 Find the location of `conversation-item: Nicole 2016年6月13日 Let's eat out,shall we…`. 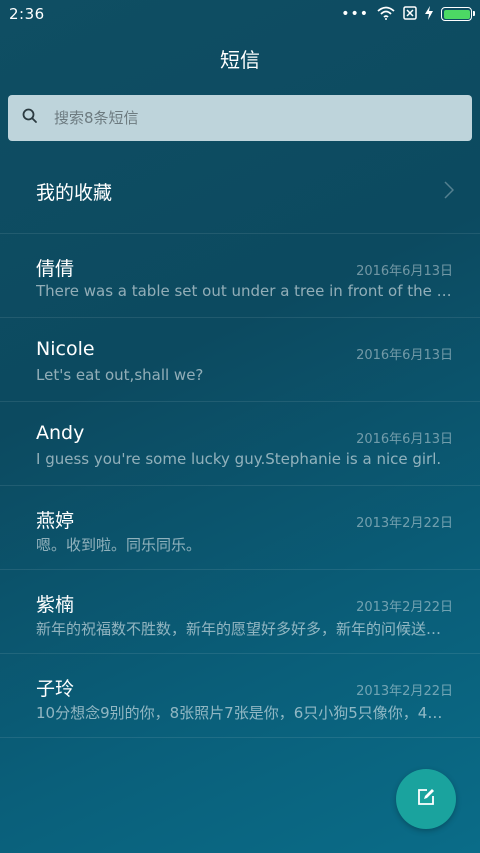

conversation-item: Nicole 2016年6月13日 Let's eat out,shall we… is located at coordinates (240, 360).